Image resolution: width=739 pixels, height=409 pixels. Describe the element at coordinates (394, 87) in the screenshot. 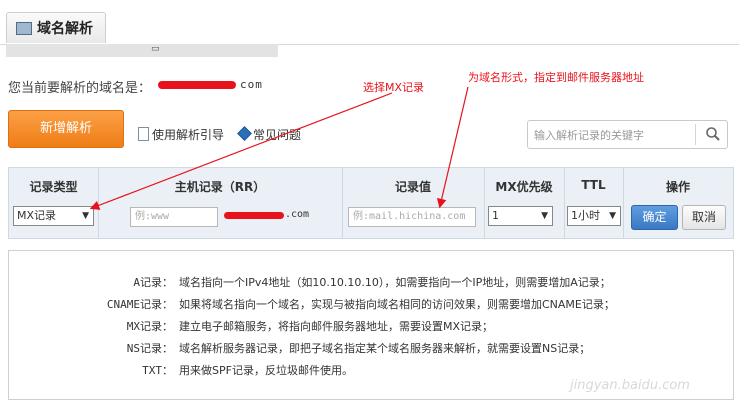

I see `annotation-select-mx: 选择MX记录` at that location.